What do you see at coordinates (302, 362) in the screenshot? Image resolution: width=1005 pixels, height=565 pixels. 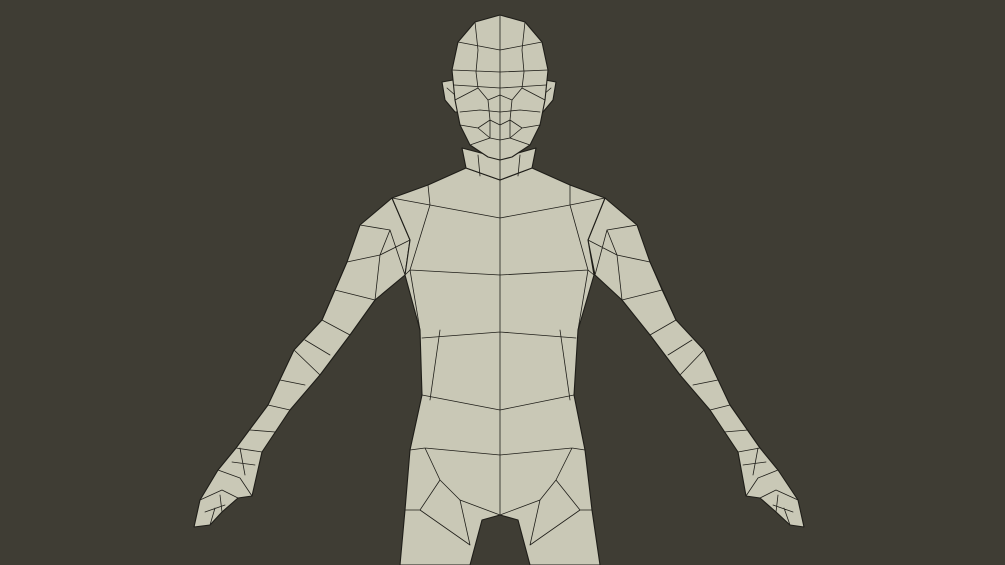 I see `left-arm-mesh` at bounding box center [302, 362].